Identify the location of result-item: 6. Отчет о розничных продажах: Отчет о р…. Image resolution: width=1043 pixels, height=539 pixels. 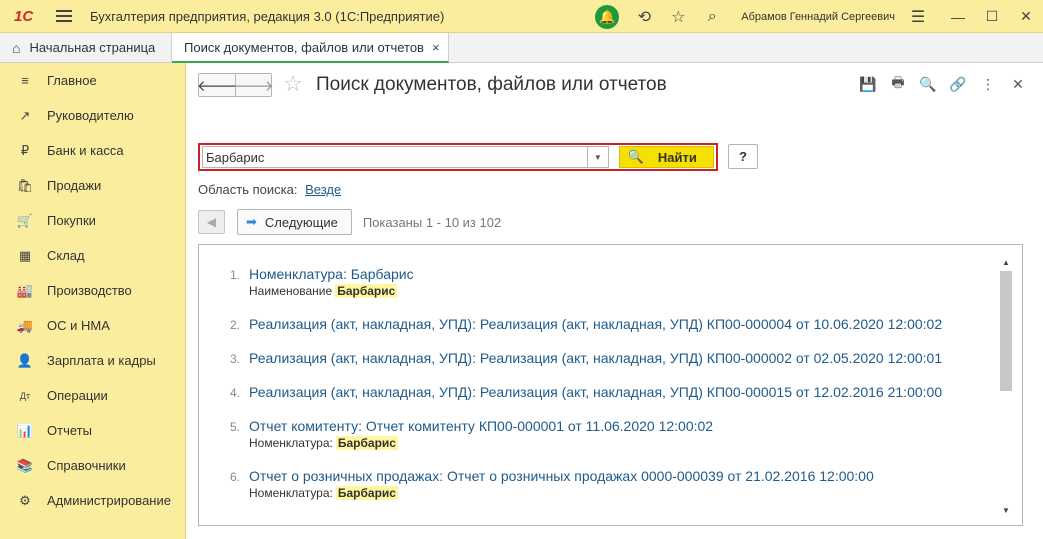
(596, 484).